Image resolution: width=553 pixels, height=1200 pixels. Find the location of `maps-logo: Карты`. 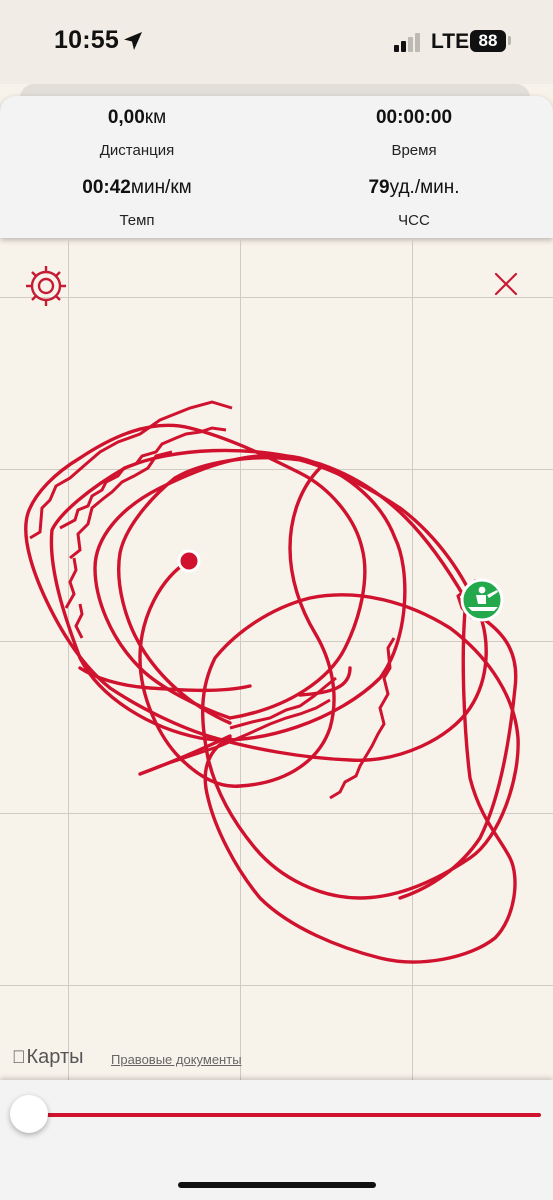

maps-logo: Карты is located at coordinates (48, 1057).